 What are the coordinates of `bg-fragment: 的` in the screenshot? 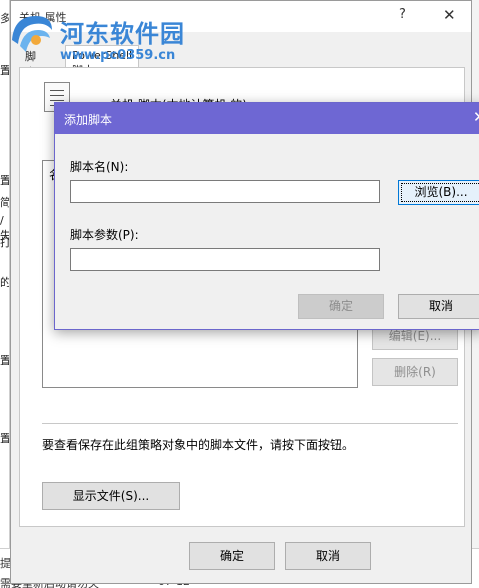 It's located at (5, 282).